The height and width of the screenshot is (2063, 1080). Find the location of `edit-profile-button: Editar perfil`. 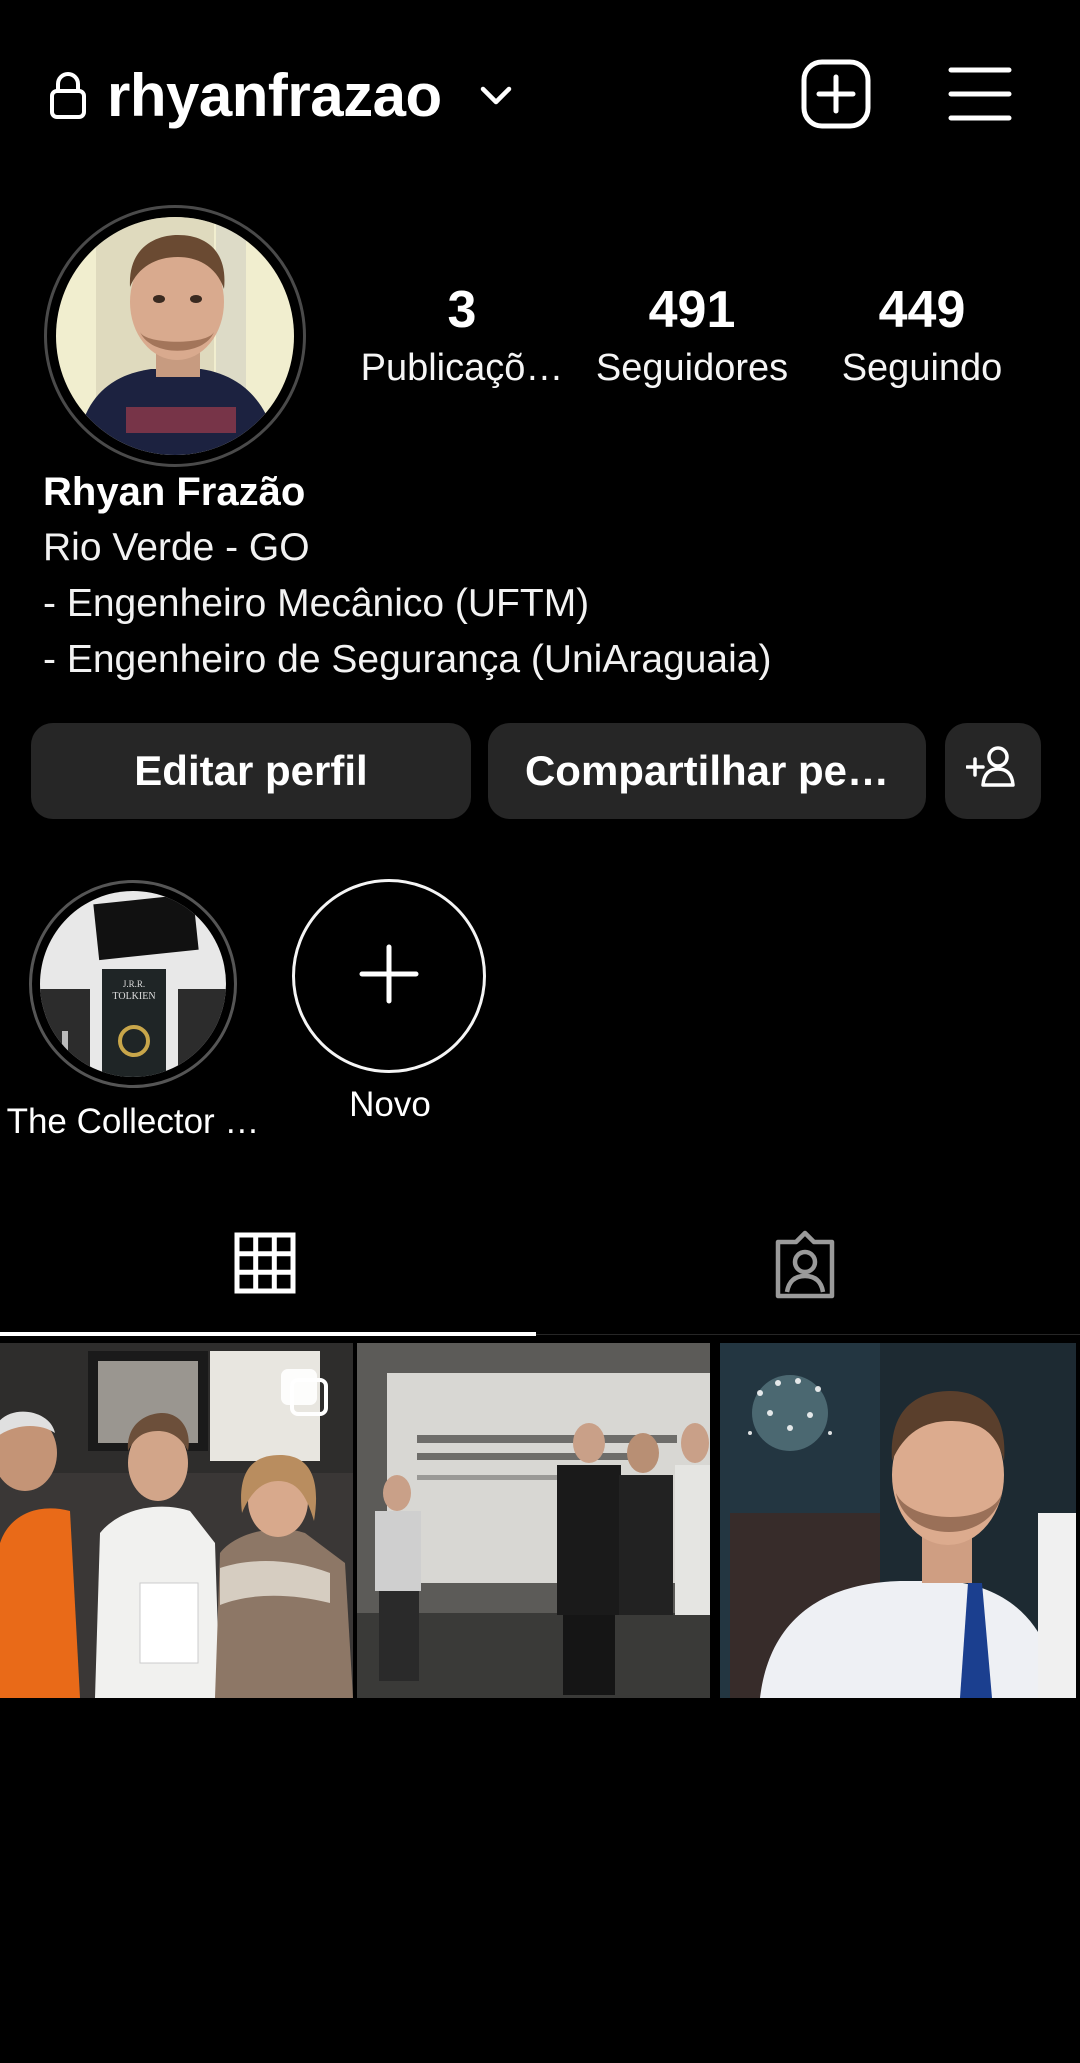

edit-profile-button: Editar perfil is located at coordinates (251, 771).